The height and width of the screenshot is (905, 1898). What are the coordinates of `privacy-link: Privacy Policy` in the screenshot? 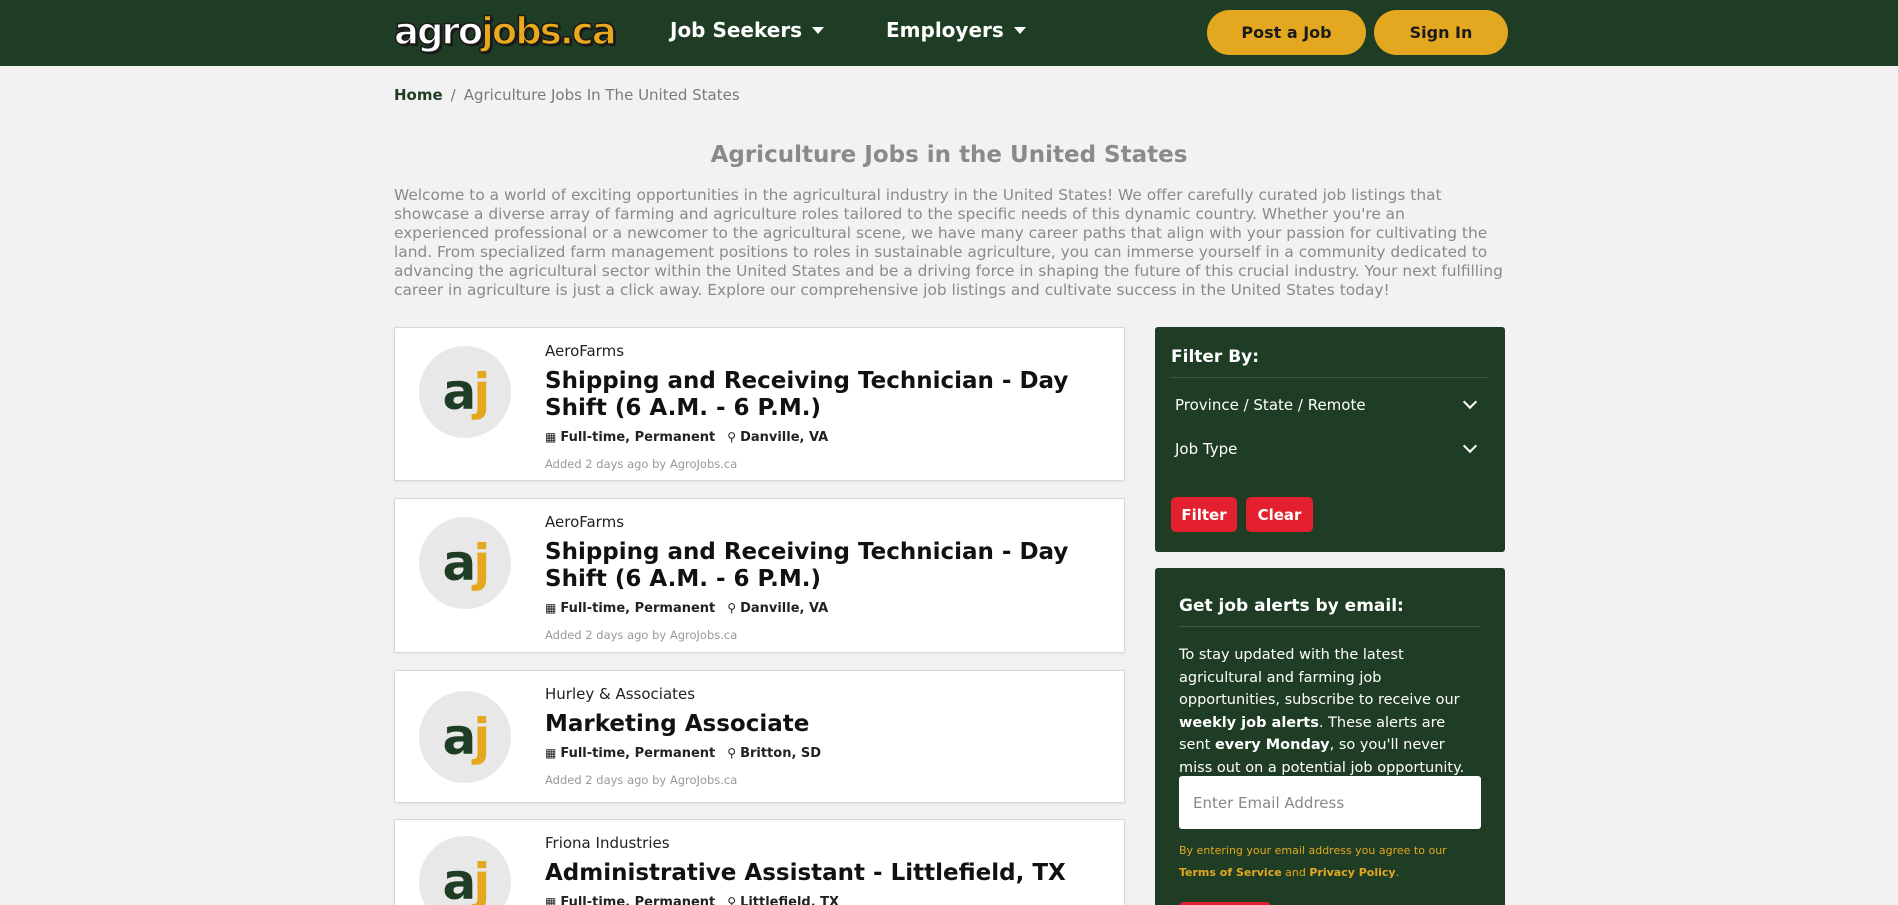 It's located at (1352, 872).